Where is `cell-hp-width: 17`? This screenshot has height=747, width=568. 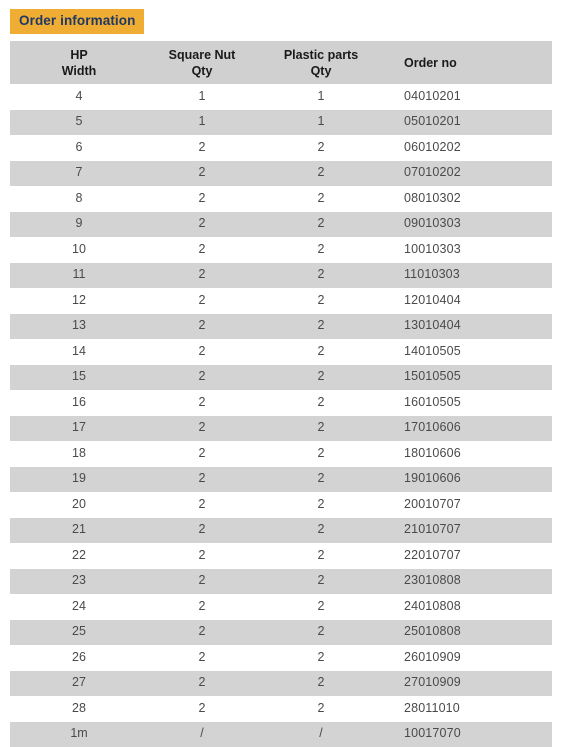
cell-hp-width: 17 is located at coordinates (79, 429).